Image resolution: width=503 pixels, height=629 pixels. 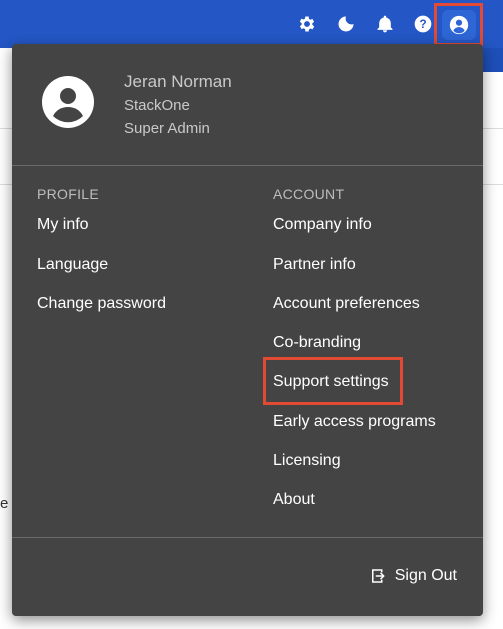 What do you see at coordinates (354, 422) in the screenshot?
I see `menu-item-early-access-programs: Early access programs` at bounding box center [354, 422].